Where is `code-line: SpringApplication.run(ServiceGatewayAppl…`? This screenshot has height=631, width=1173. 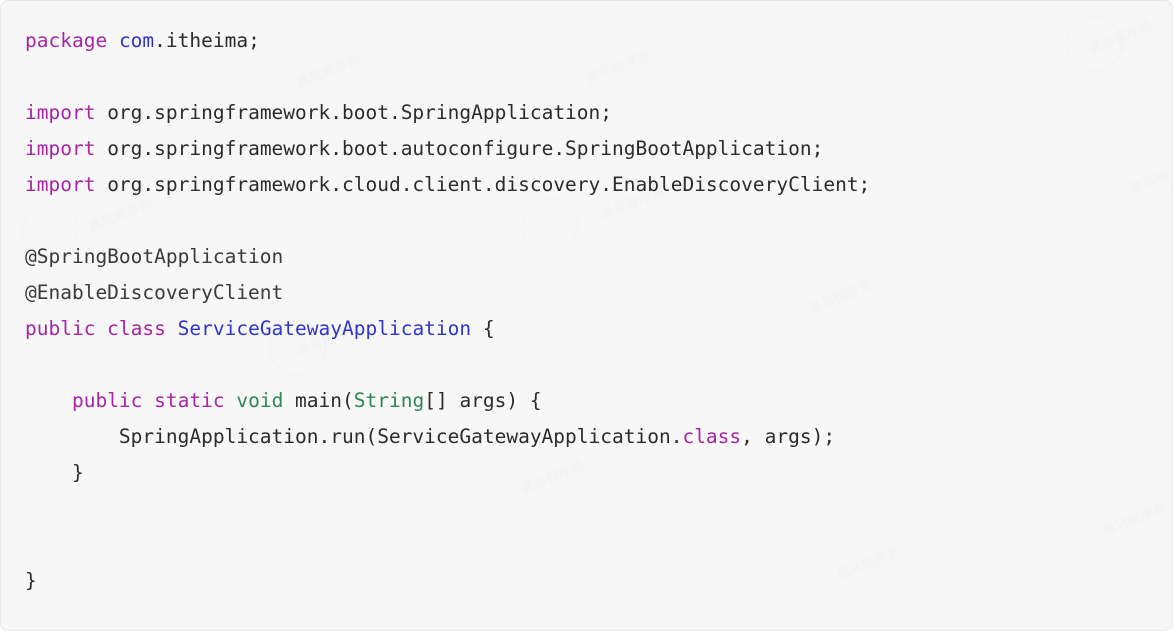 code-line: SpringApplication.run(ServiceGatewayAppl… is located at coordinates (586, 437).